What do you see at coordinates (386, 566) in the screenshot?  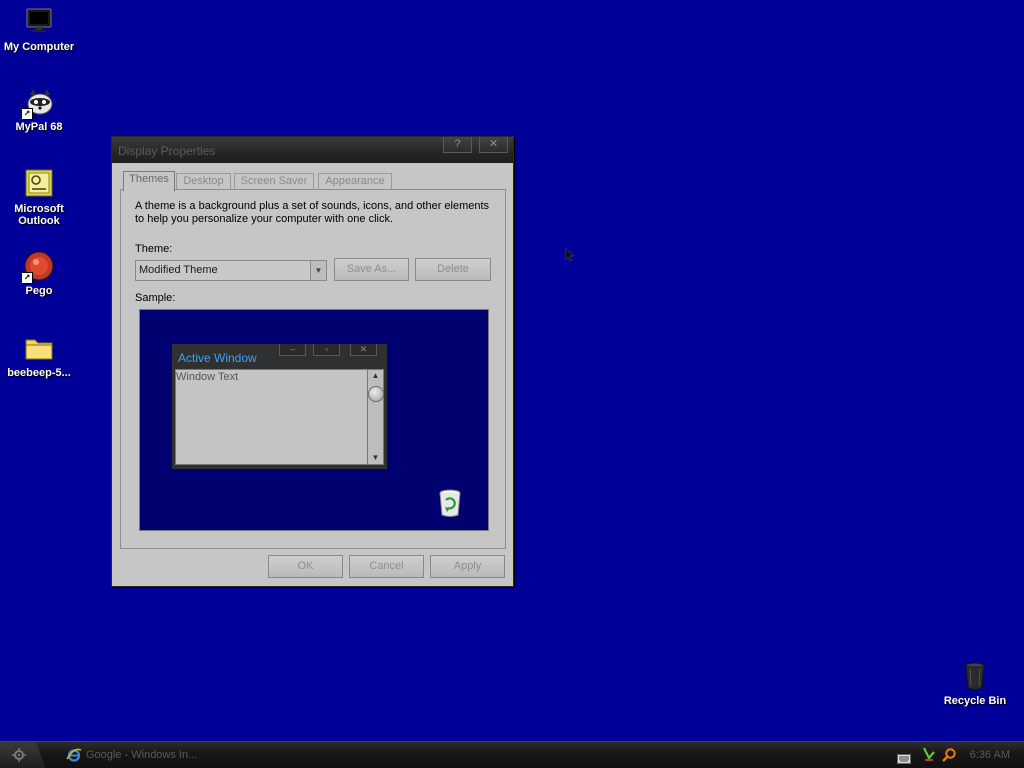 I see `cancel-button: Cancel` at bounding box center [386, 566].